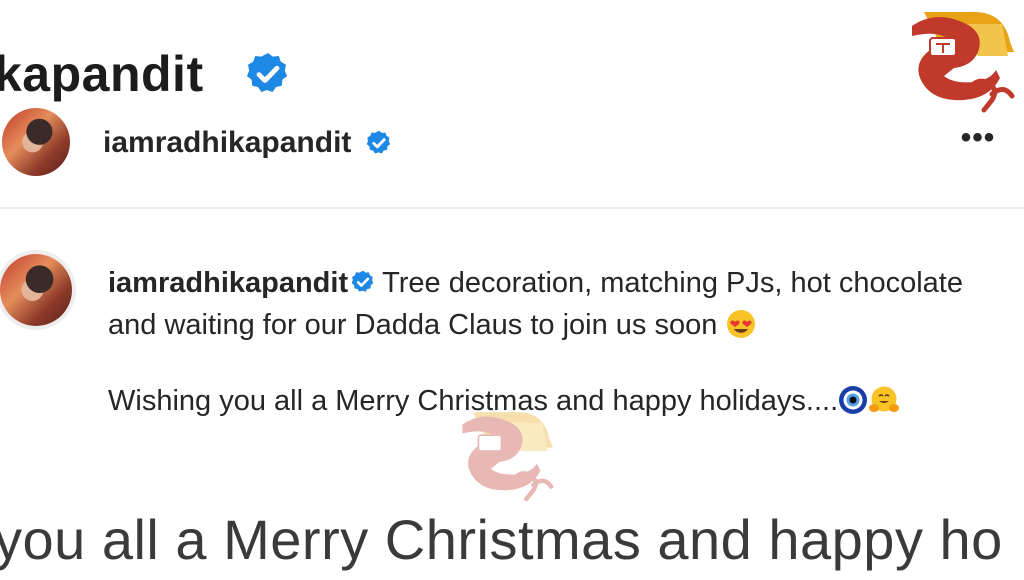  Describe the element at coordinates (884, 399) in the screenshot. I see `hugging-face-emoji` at that location.